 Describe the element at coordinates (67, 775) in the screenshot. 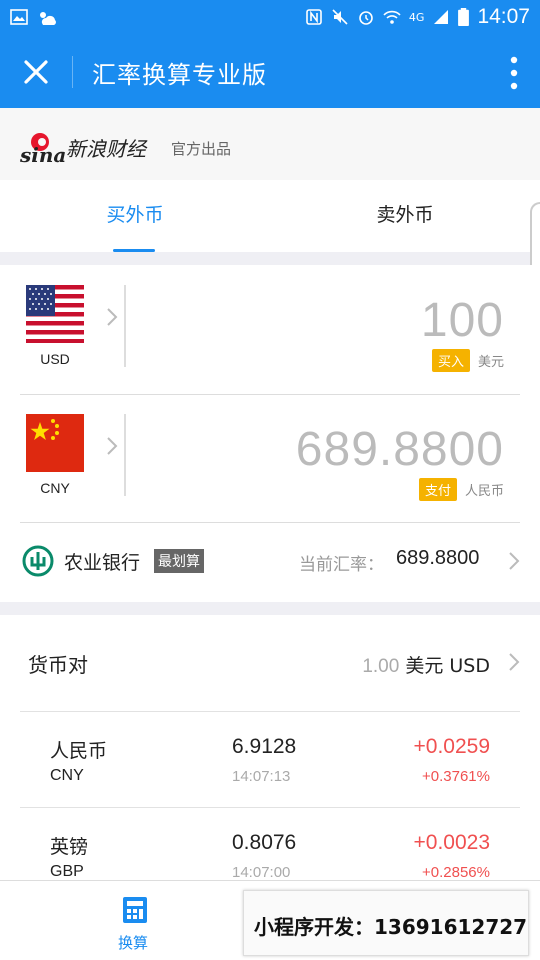

I see `currency-code: CNY` at that location.